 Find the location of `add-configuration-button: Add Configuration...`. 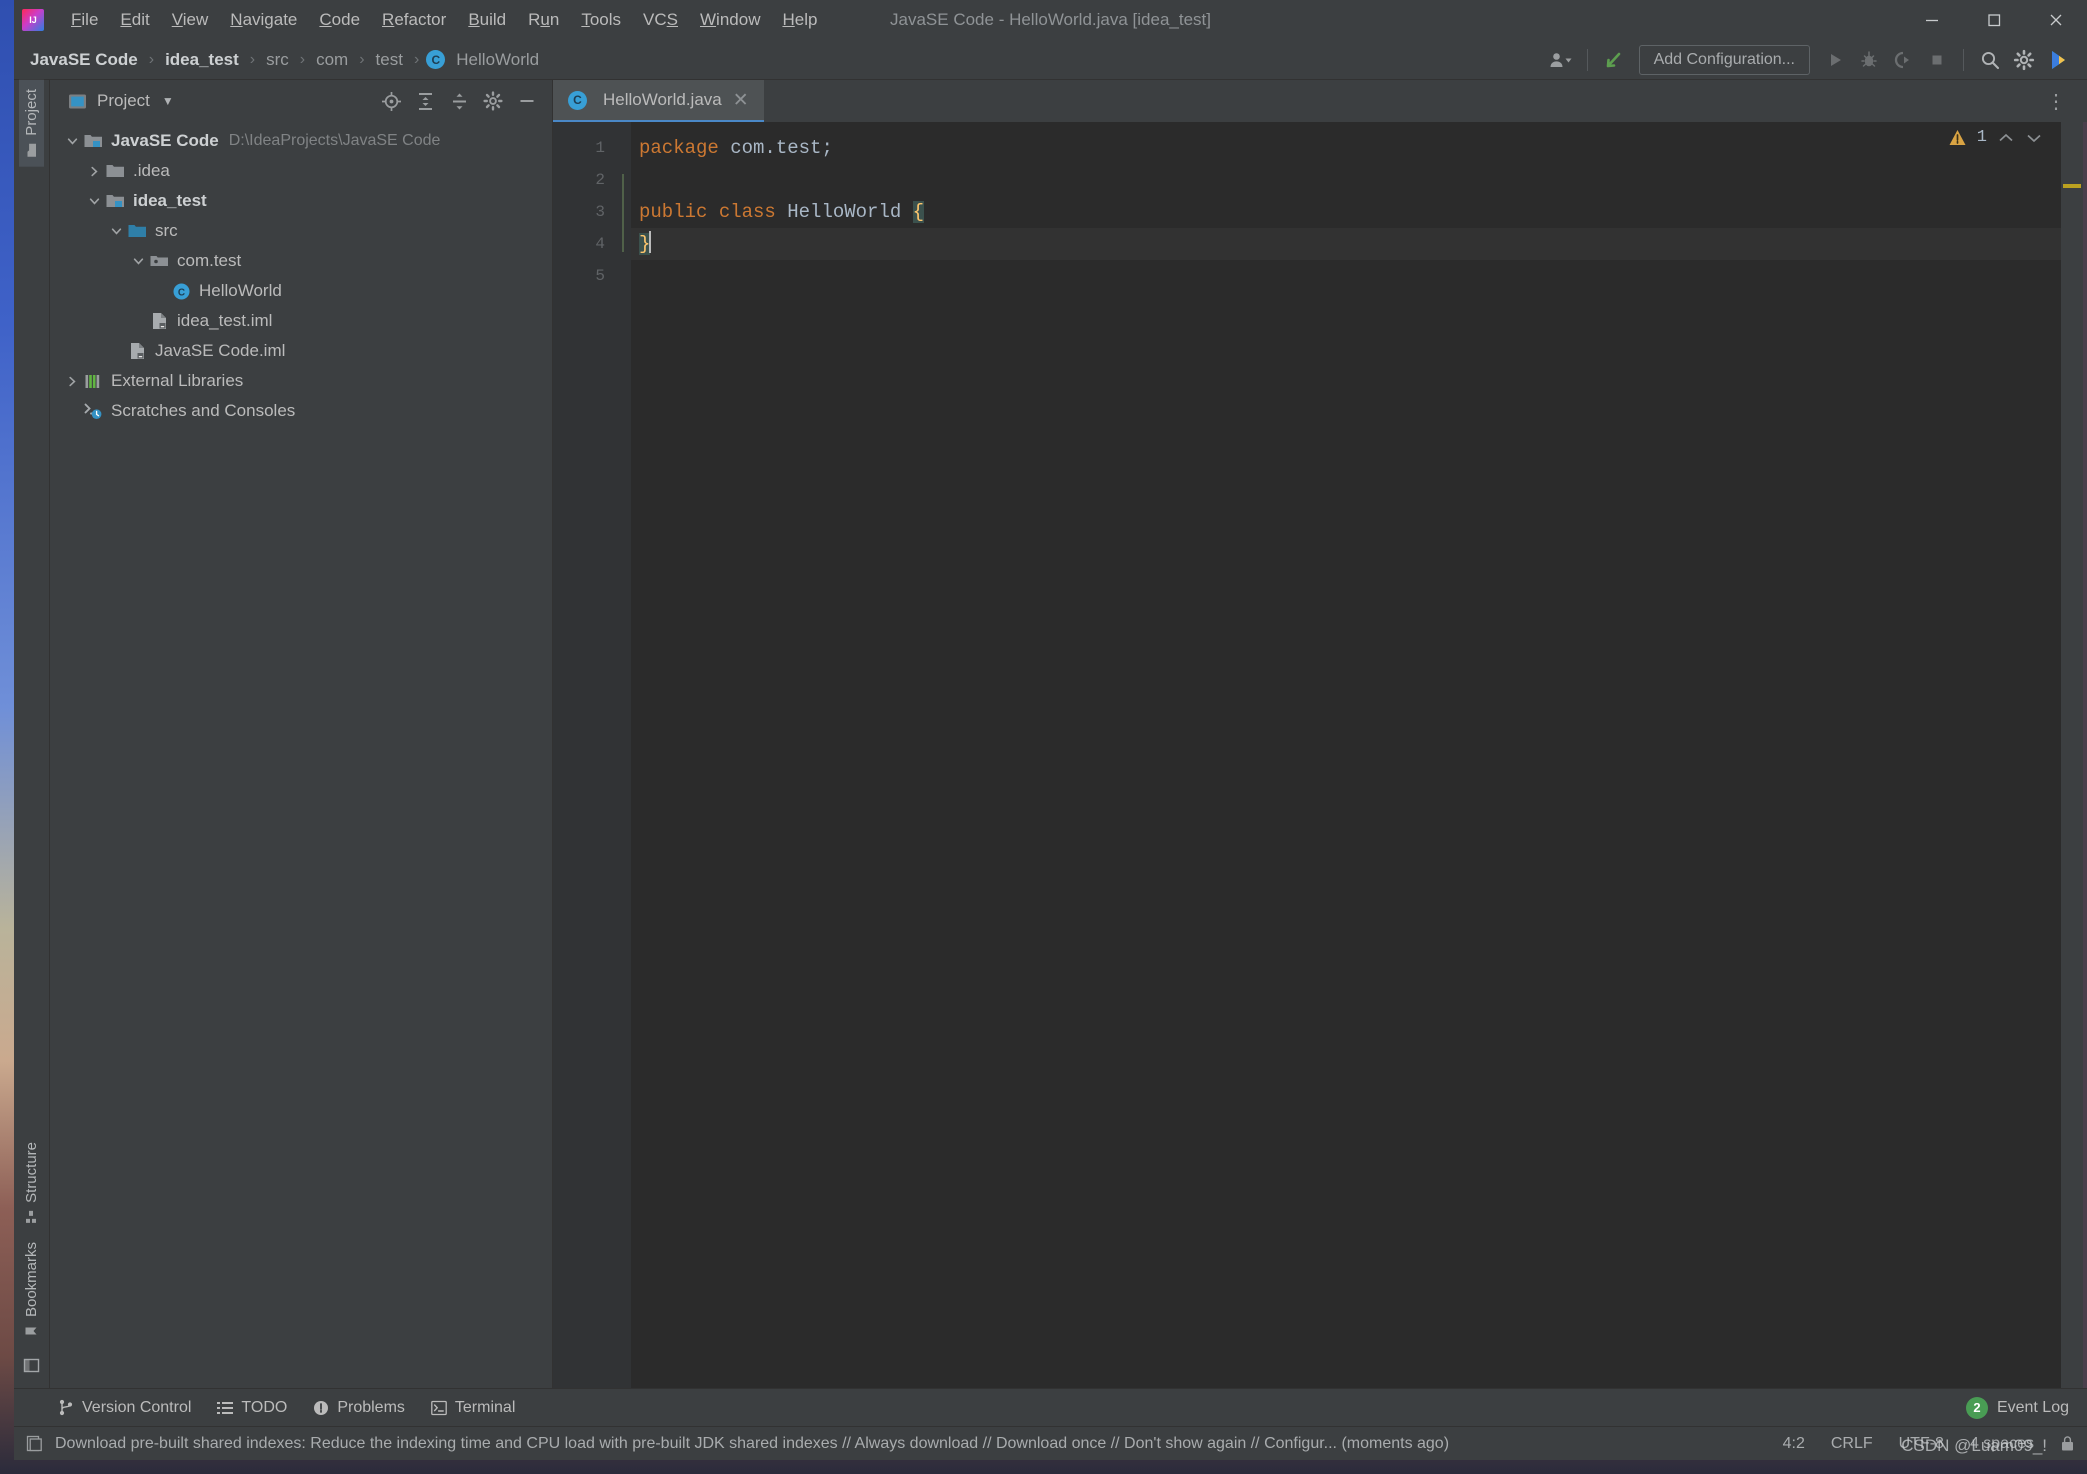

add-configuration-button: Add Configuration... is located at coordinates (1724, 59).